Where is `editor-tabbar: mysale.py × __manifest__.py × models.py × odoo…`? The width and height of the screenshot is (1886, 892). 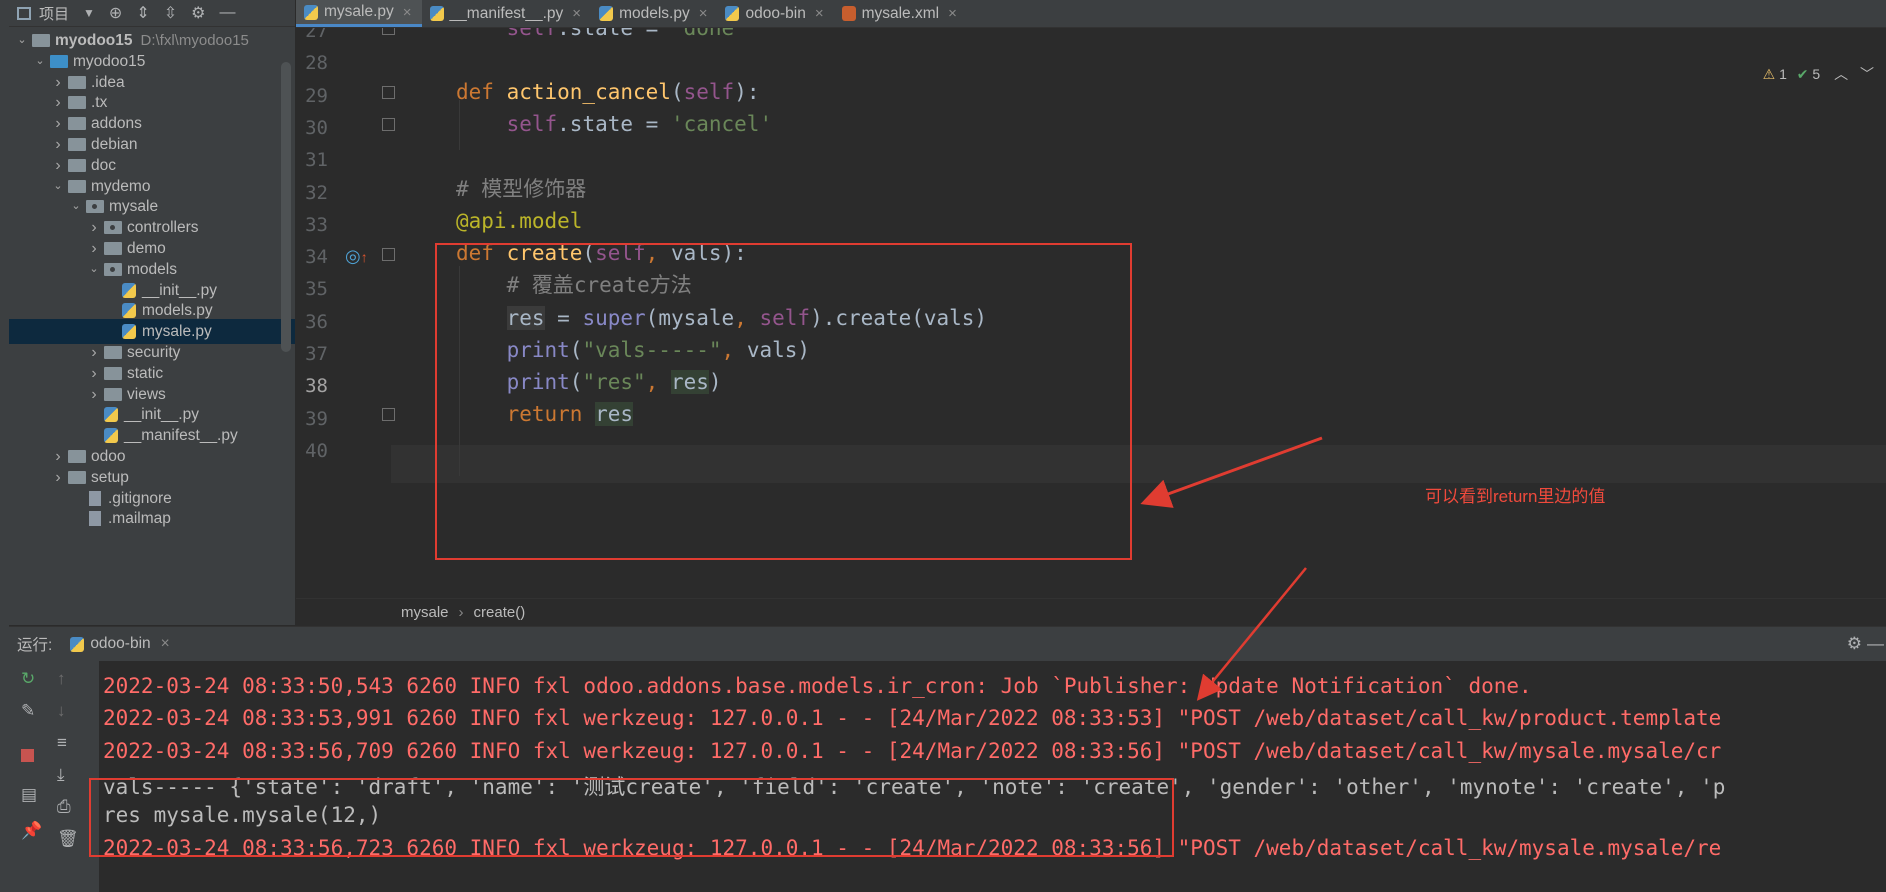 editor-tabbar: mysale.py × __manifest__.py × models.py × odoo… is located at coordinates (1091, 14).